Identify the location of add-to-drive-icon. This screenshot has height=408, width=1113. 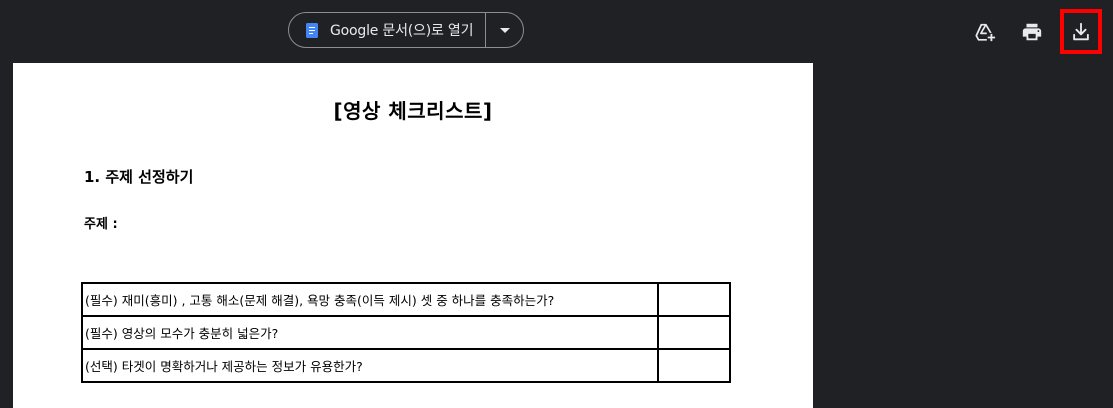
(985, 33).